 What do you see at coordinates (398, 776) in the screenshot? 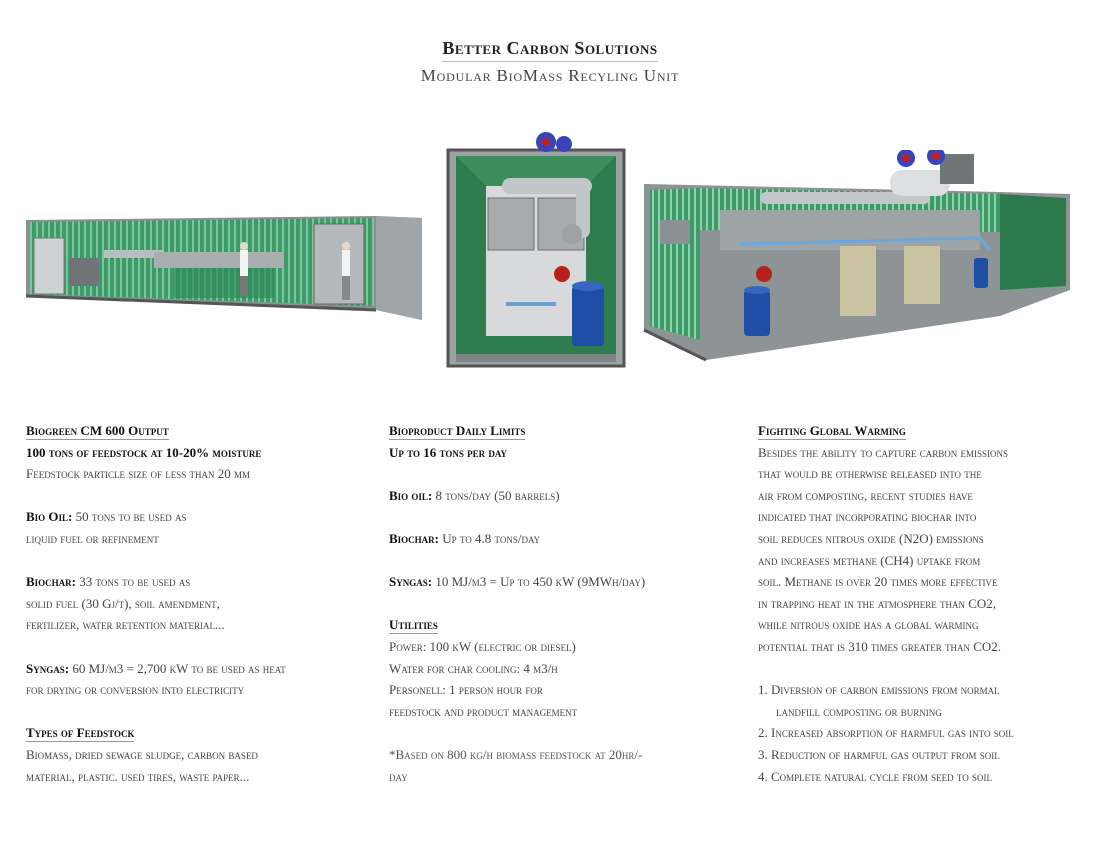
I see `footnote-2: day` at bounding box center [398, 776].